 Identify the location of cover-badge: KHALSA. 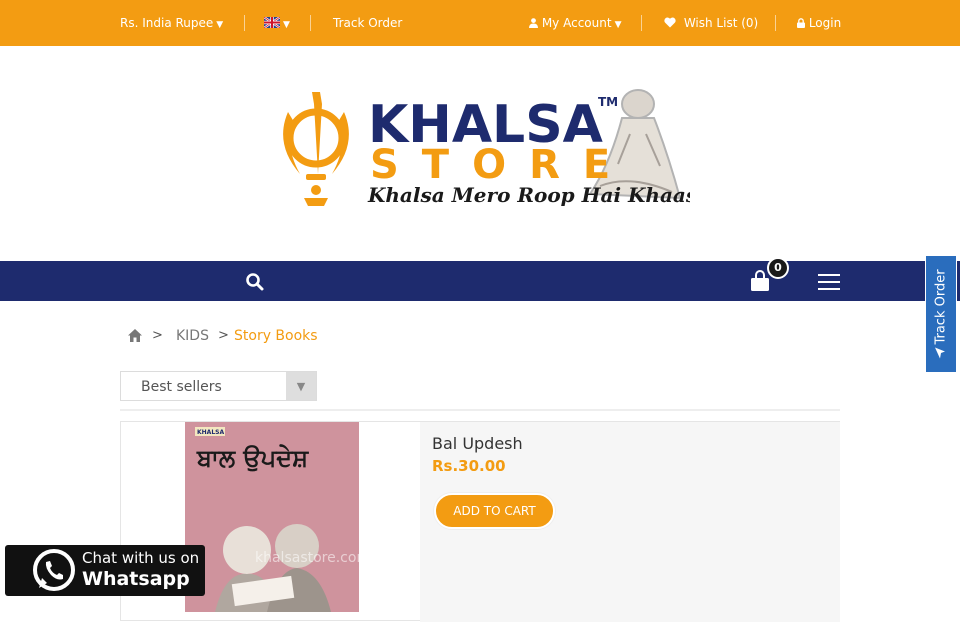
(210, 432).